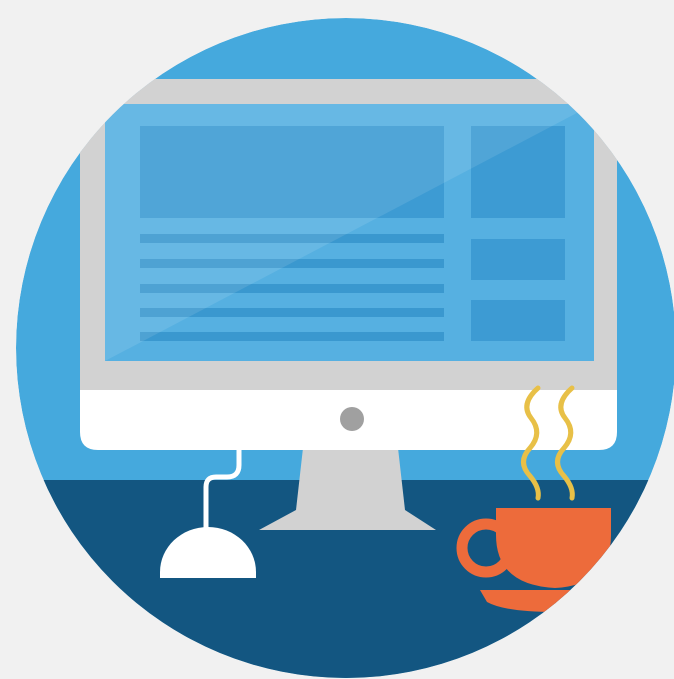 This screenshot has width=674, height=679. I want to click on monitor-stand-neck, so click(350, 479).